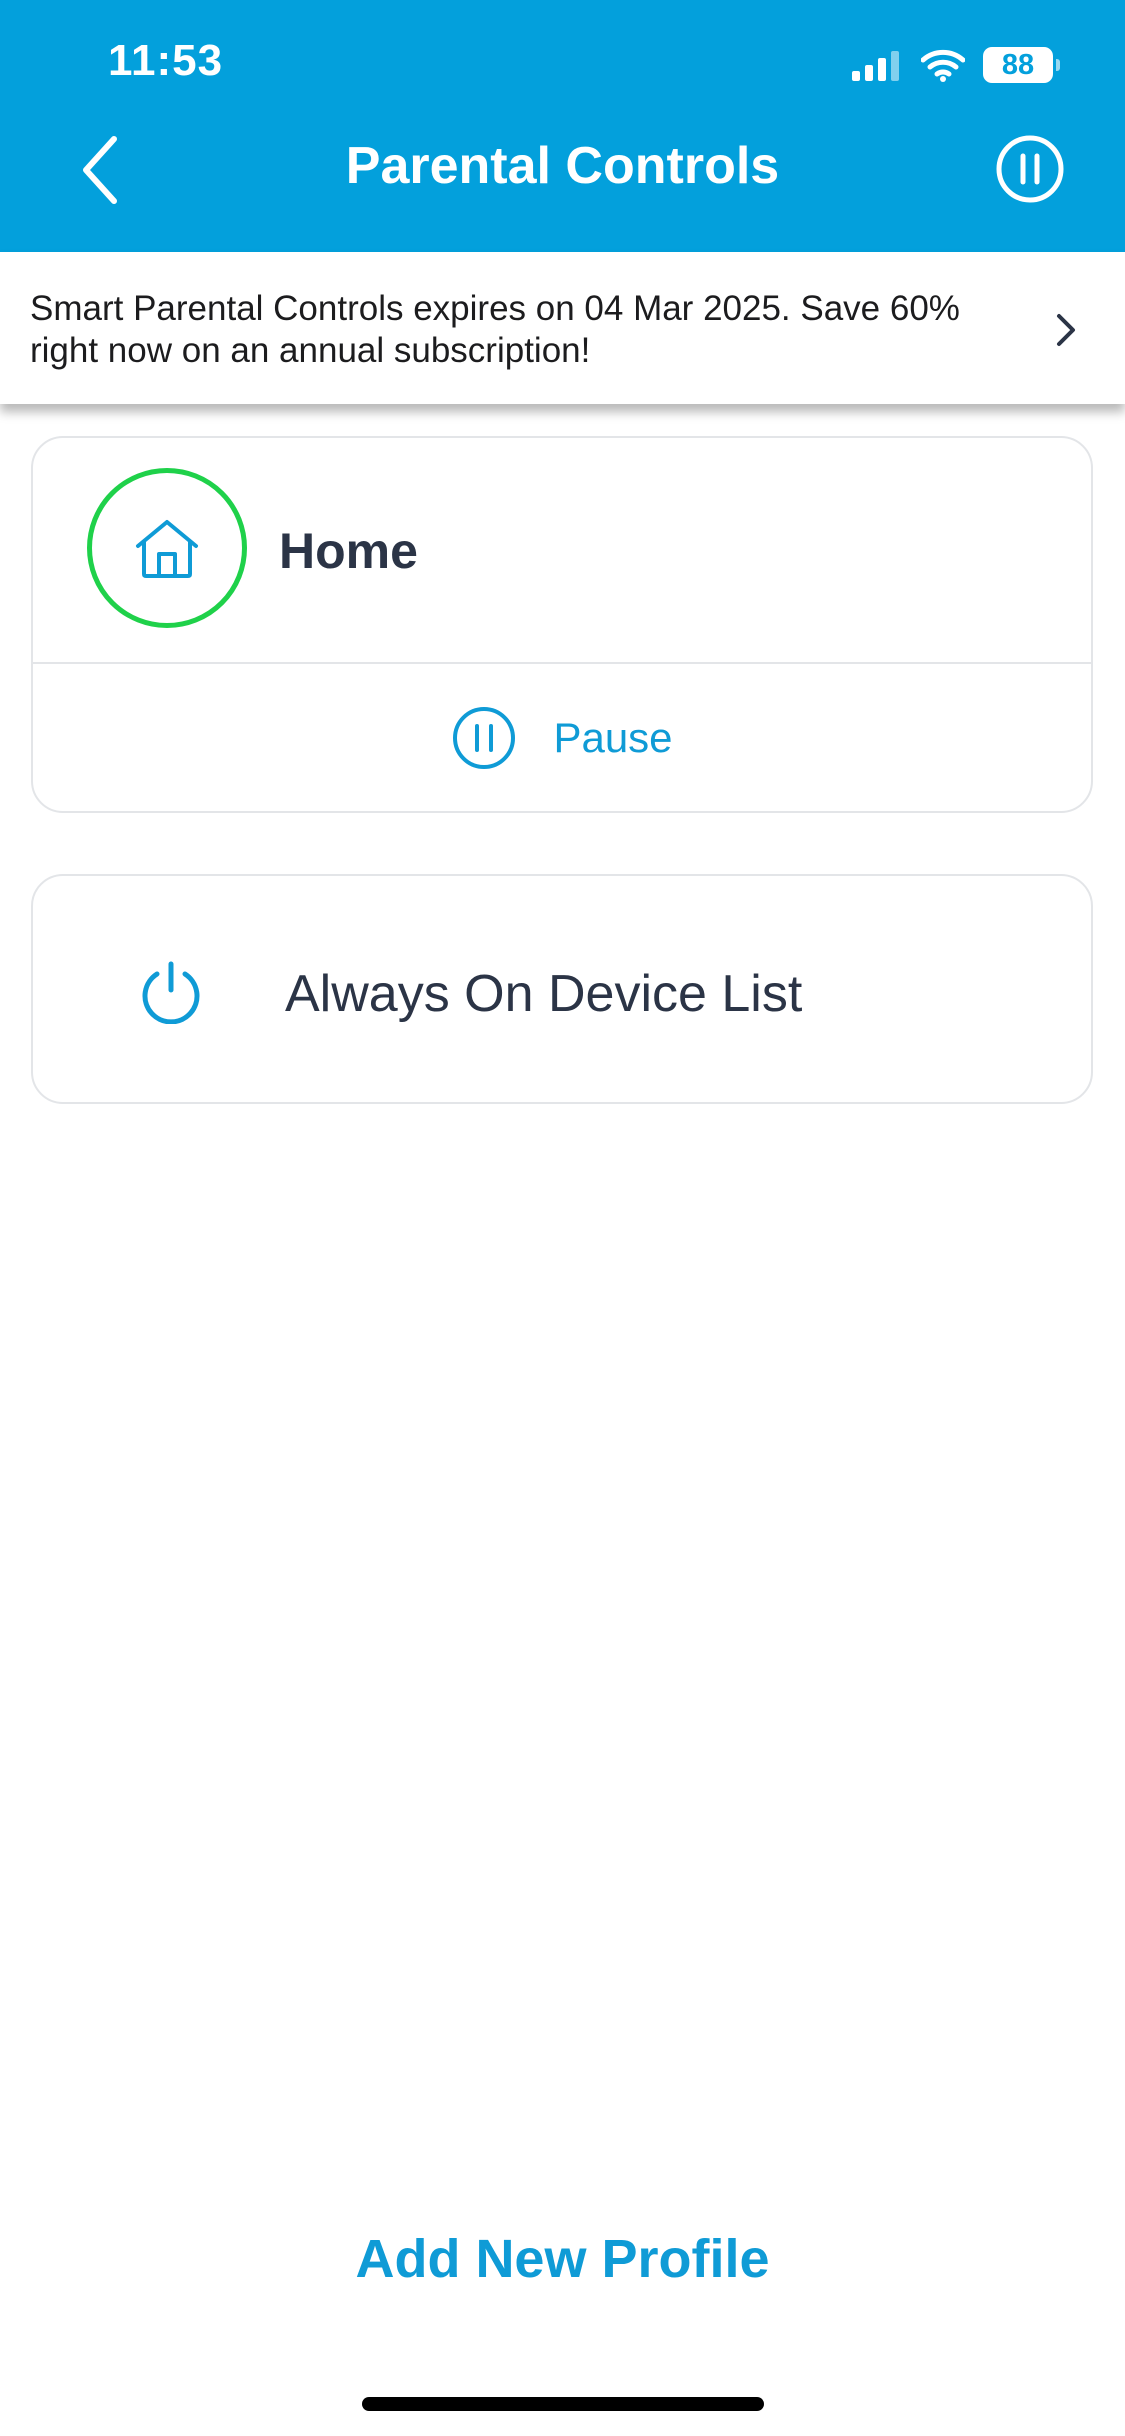  What do you see at coordinates (1018, 64) in the screenshot?
I see `battery-level: 88` at bounding box center [1018, 64].